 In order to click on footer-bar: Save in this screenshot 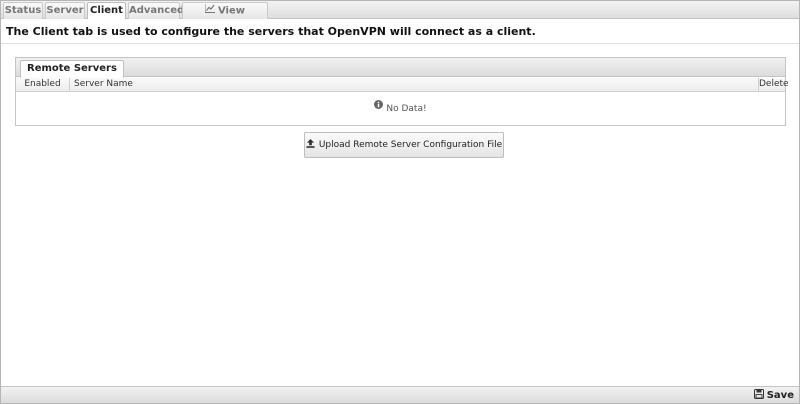, I will do `click(400, 394)`.